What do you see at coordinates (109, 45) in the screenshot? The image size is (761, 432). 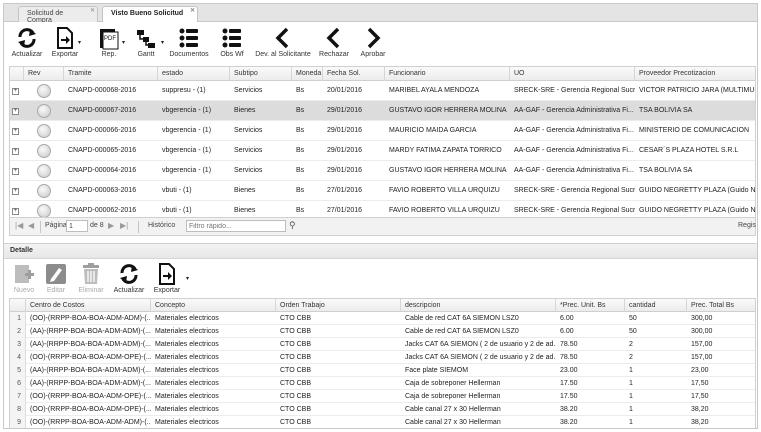 I see `rep-button: PDF Rep. ▾` at bounding box center [109, 45].